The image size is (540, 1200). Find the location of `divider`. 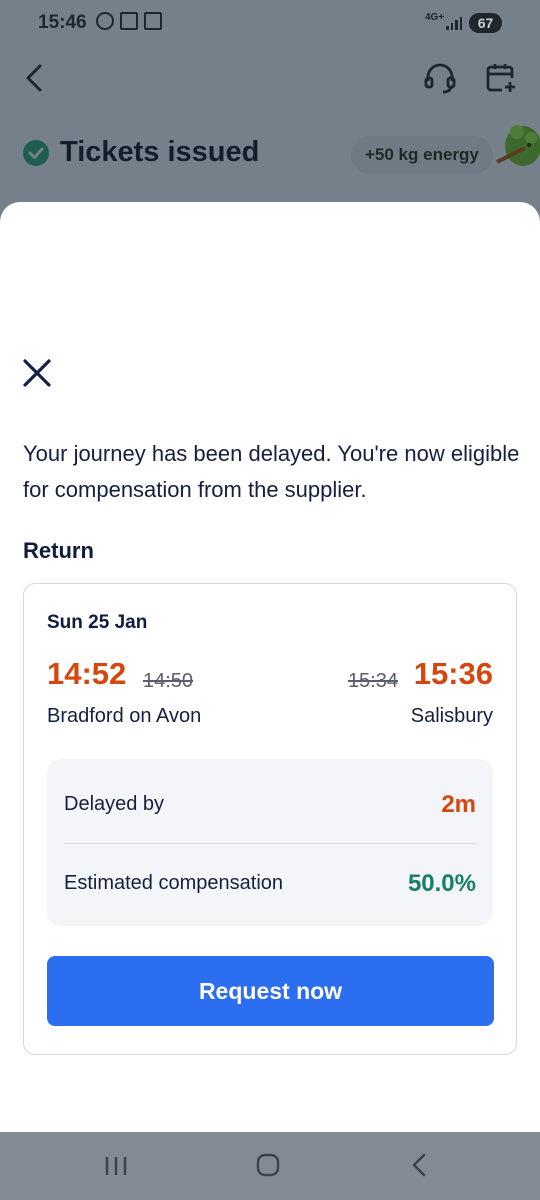

divider is located at coordinates (270, 843).